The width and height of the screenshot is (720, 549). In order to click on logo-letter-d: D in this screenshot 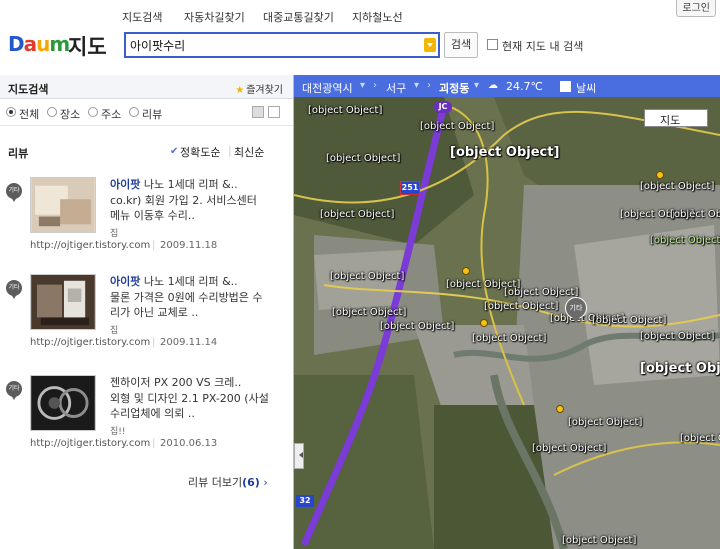, I will do `click(16, 44)`.